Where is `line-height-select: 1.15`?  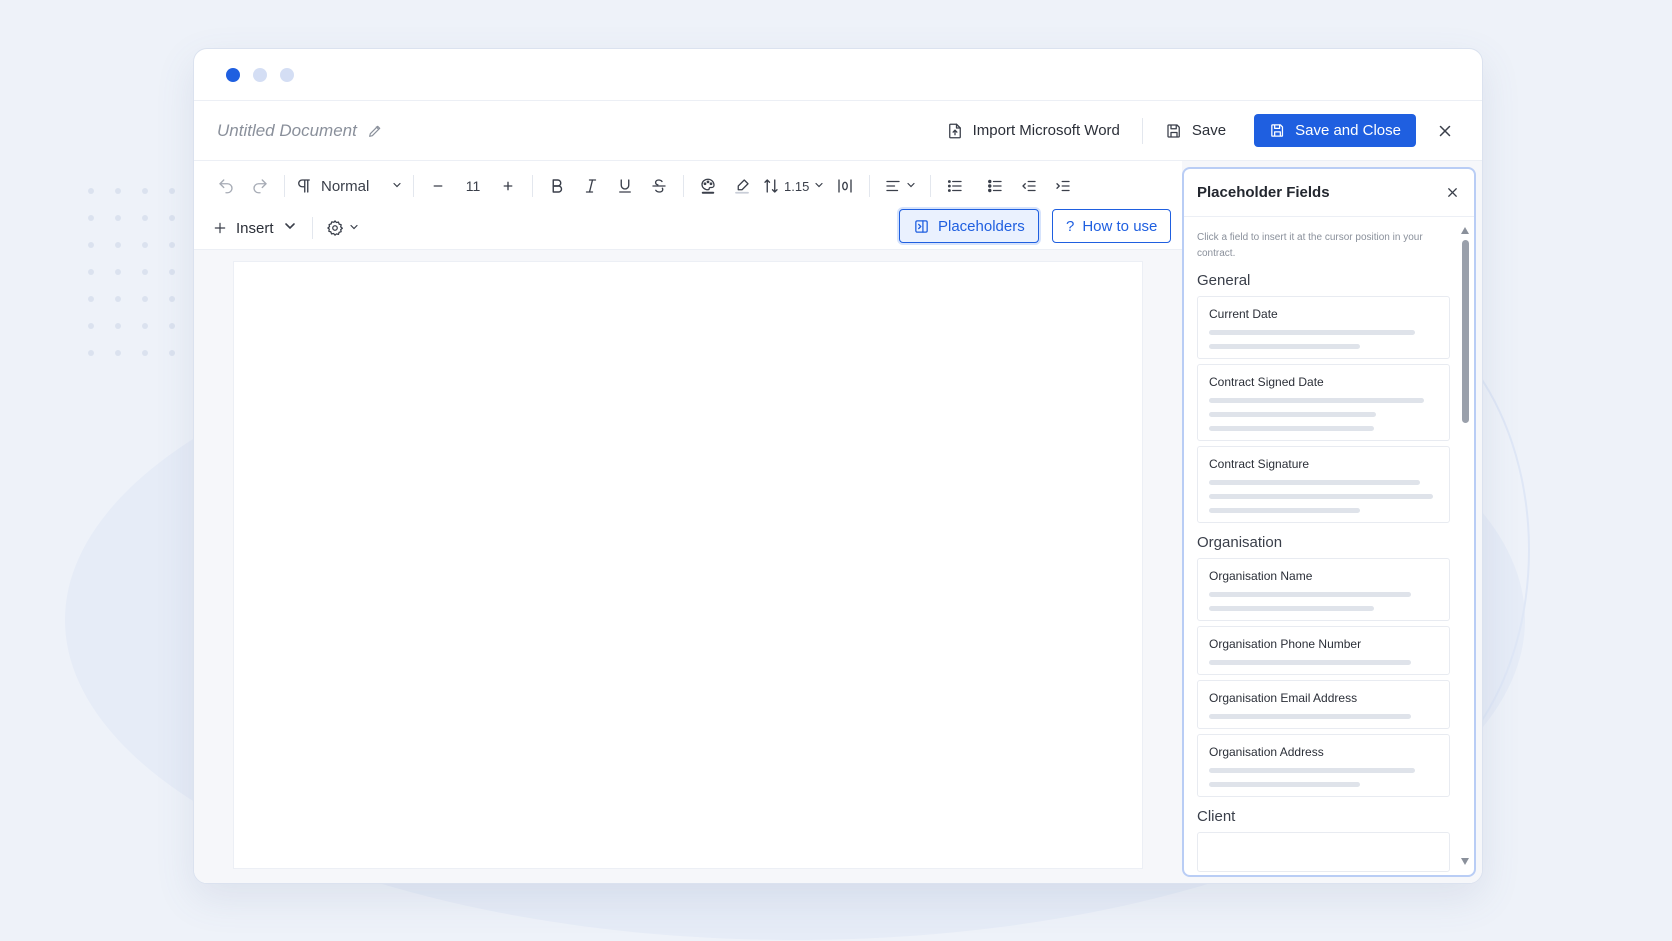 line-height-select: 1.15 is located at coordinates (793, 186).